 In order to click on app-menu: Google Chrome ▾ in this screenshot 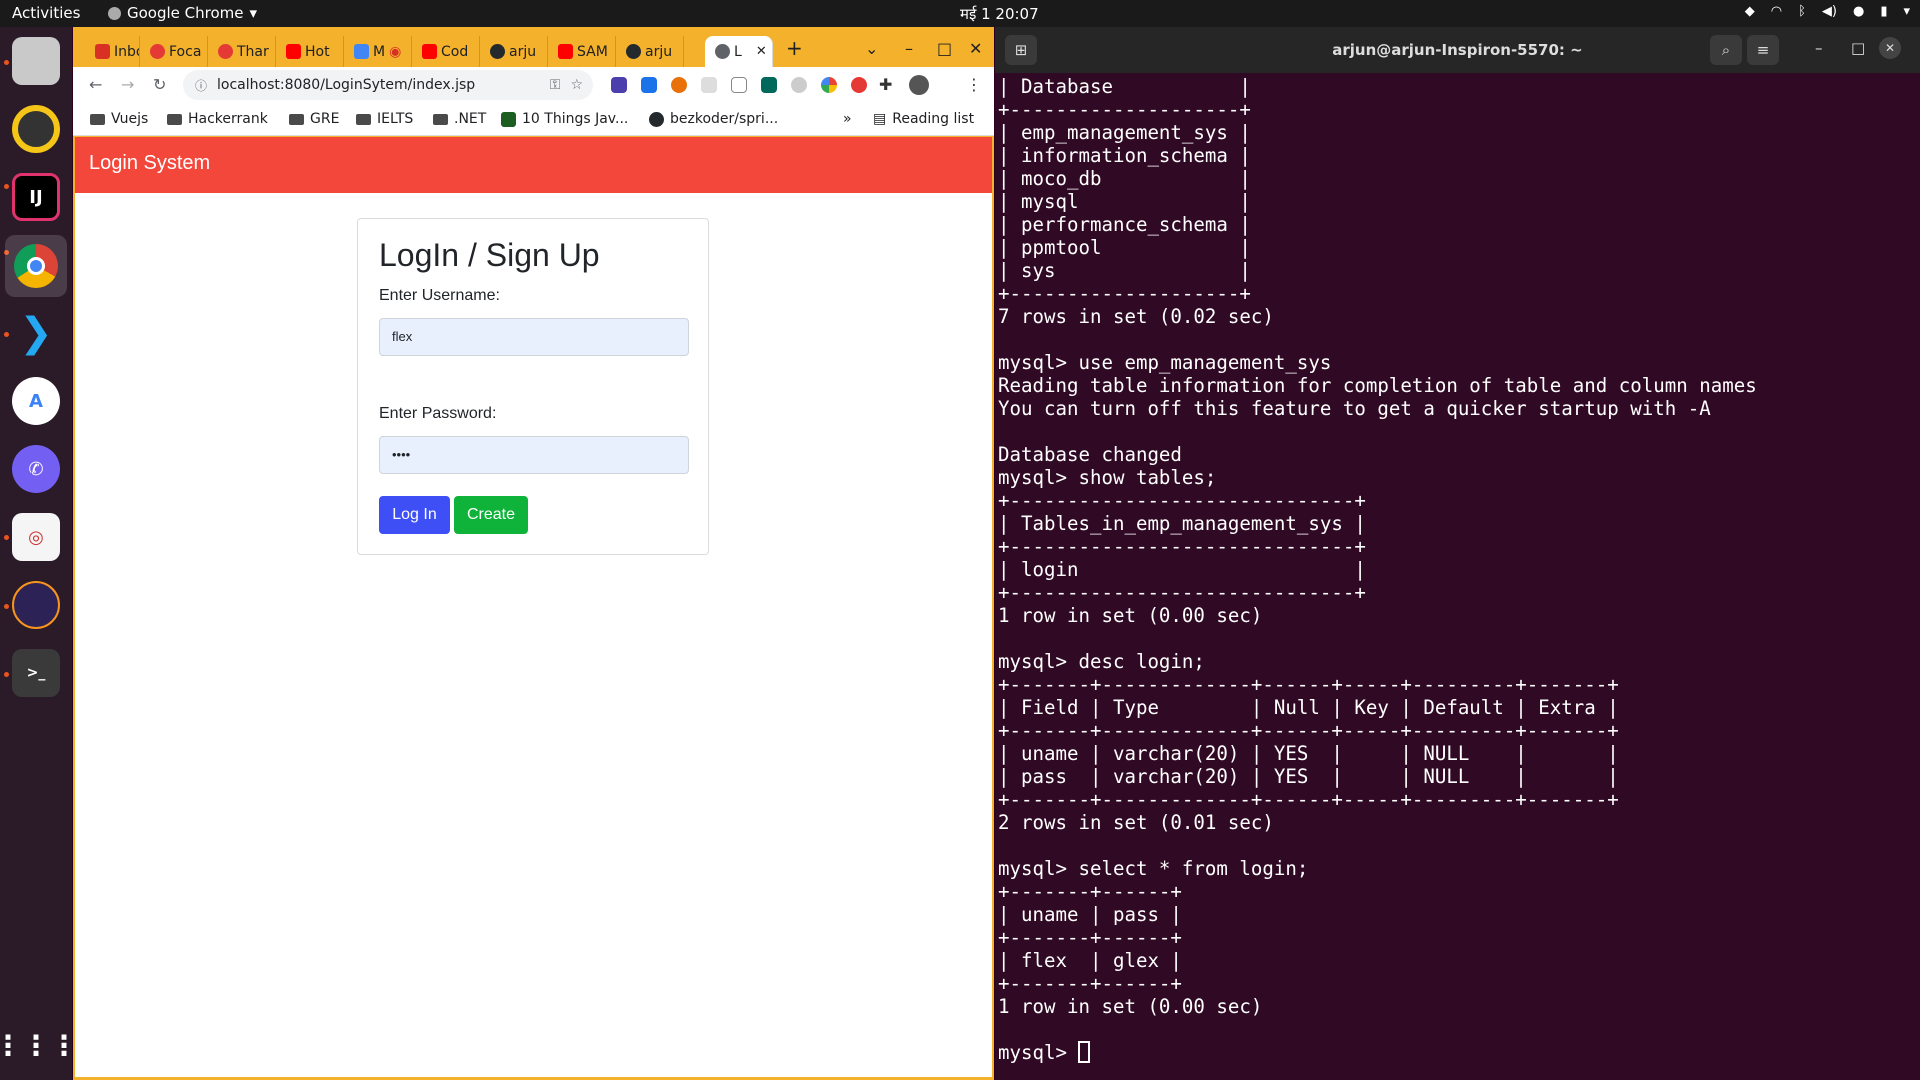, I will do `click(182, 13)`.